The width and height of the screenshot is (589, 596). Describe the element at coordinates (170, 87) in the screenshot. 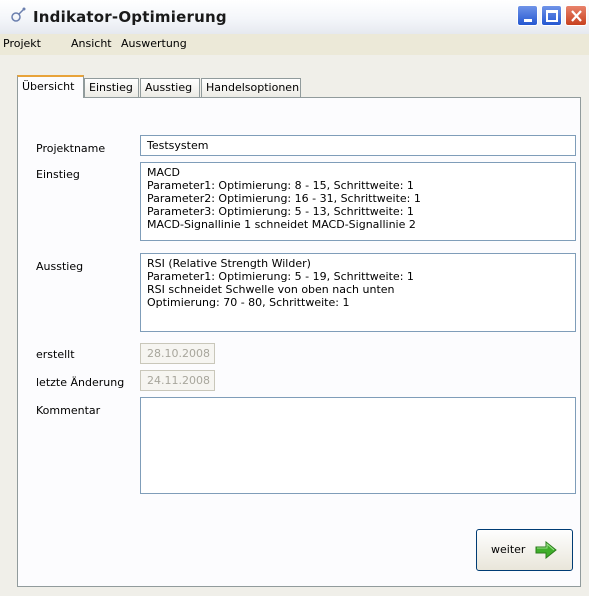

I see `tab-ausstieg: Ausstieg` at that location.